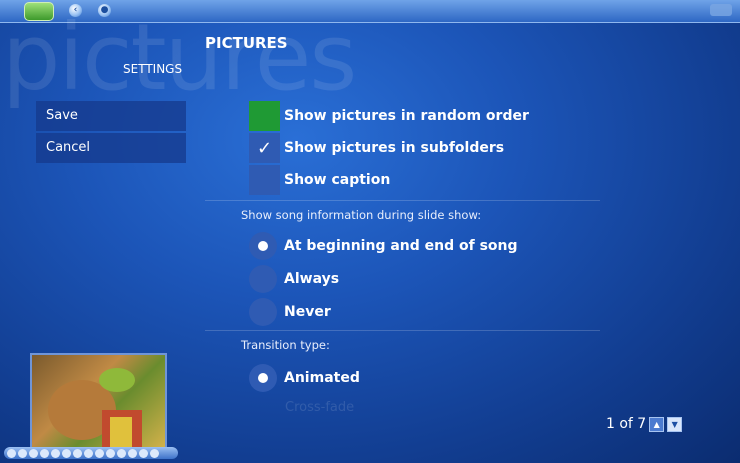 The image size is (740, 463). I want to click on save-button: Save, so click(111, 116).